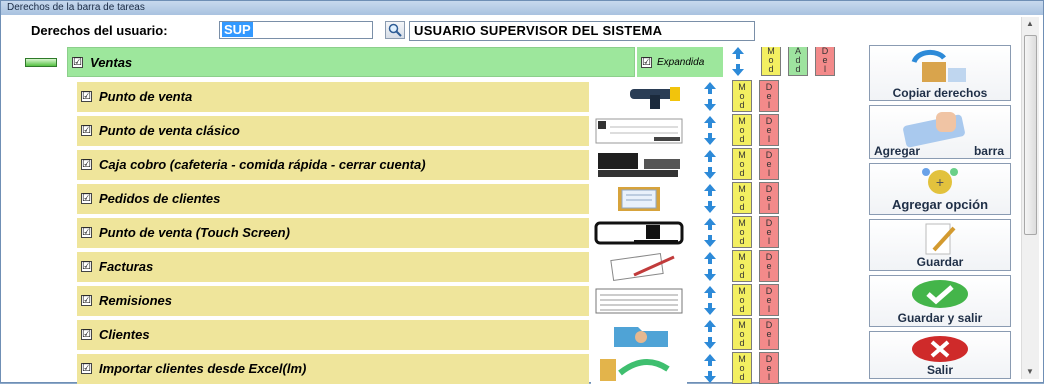 The height and width of the screenshot is (384, 1044). I want to click on user-code-input: SUP, so click(296, 30).